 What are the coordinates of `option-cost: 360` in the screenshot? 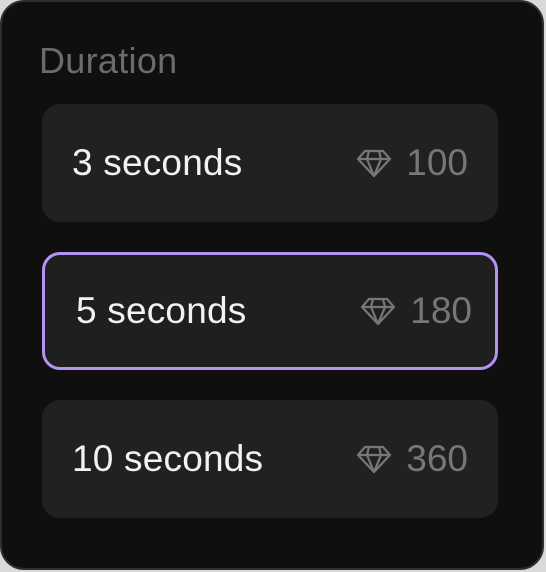 It's located at (412, 459).